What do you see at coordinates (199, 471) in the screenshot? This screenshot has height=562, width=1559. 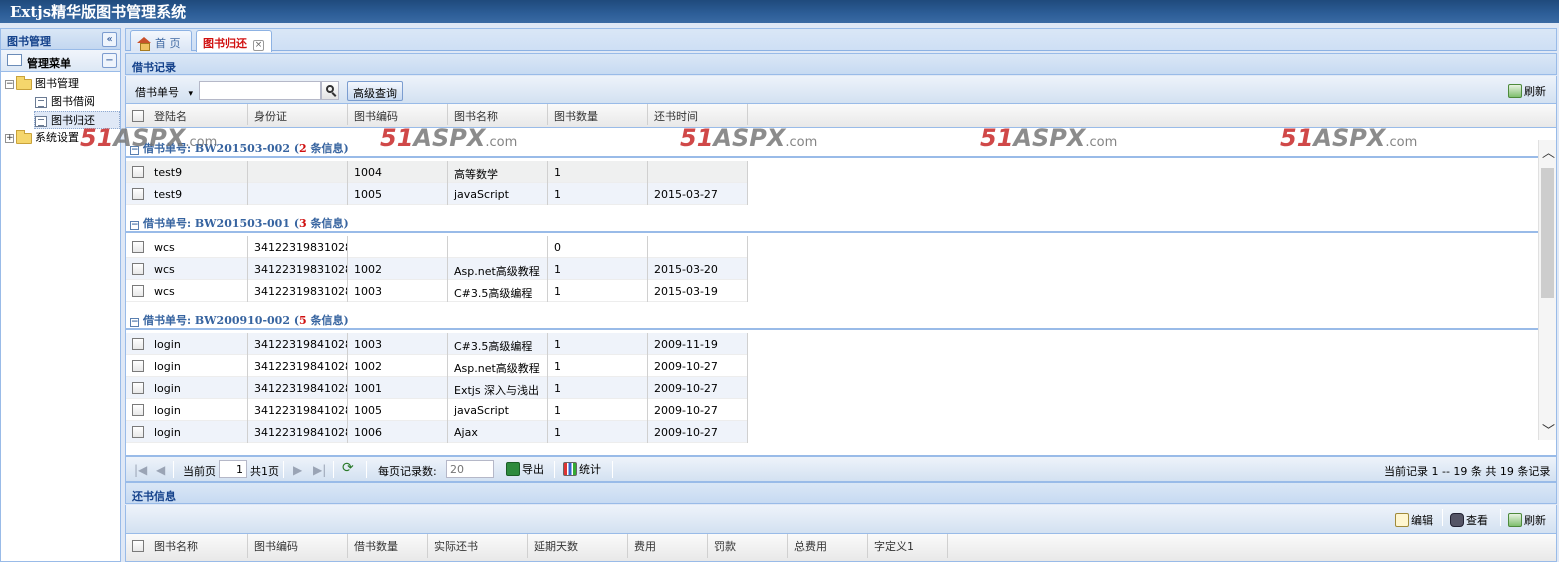 I see `current-page-label: 当前页` at bounding box center [199, 471].